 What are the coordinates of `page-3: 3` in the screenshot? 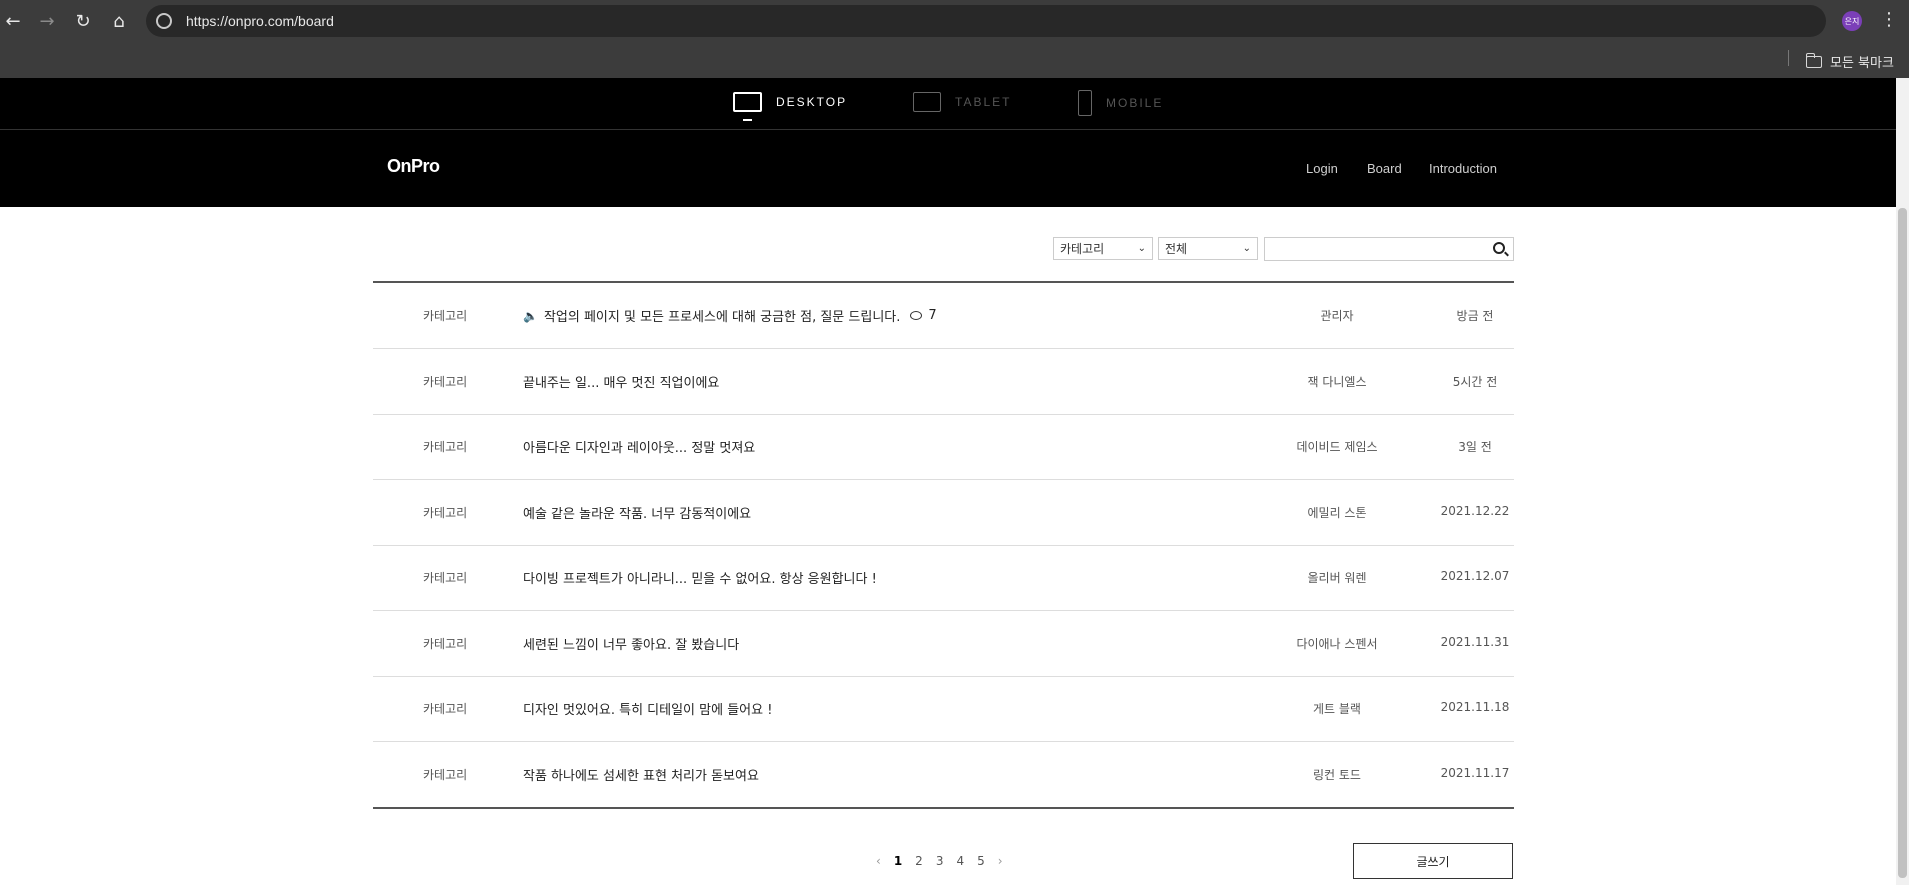 It's located at (940, 861).